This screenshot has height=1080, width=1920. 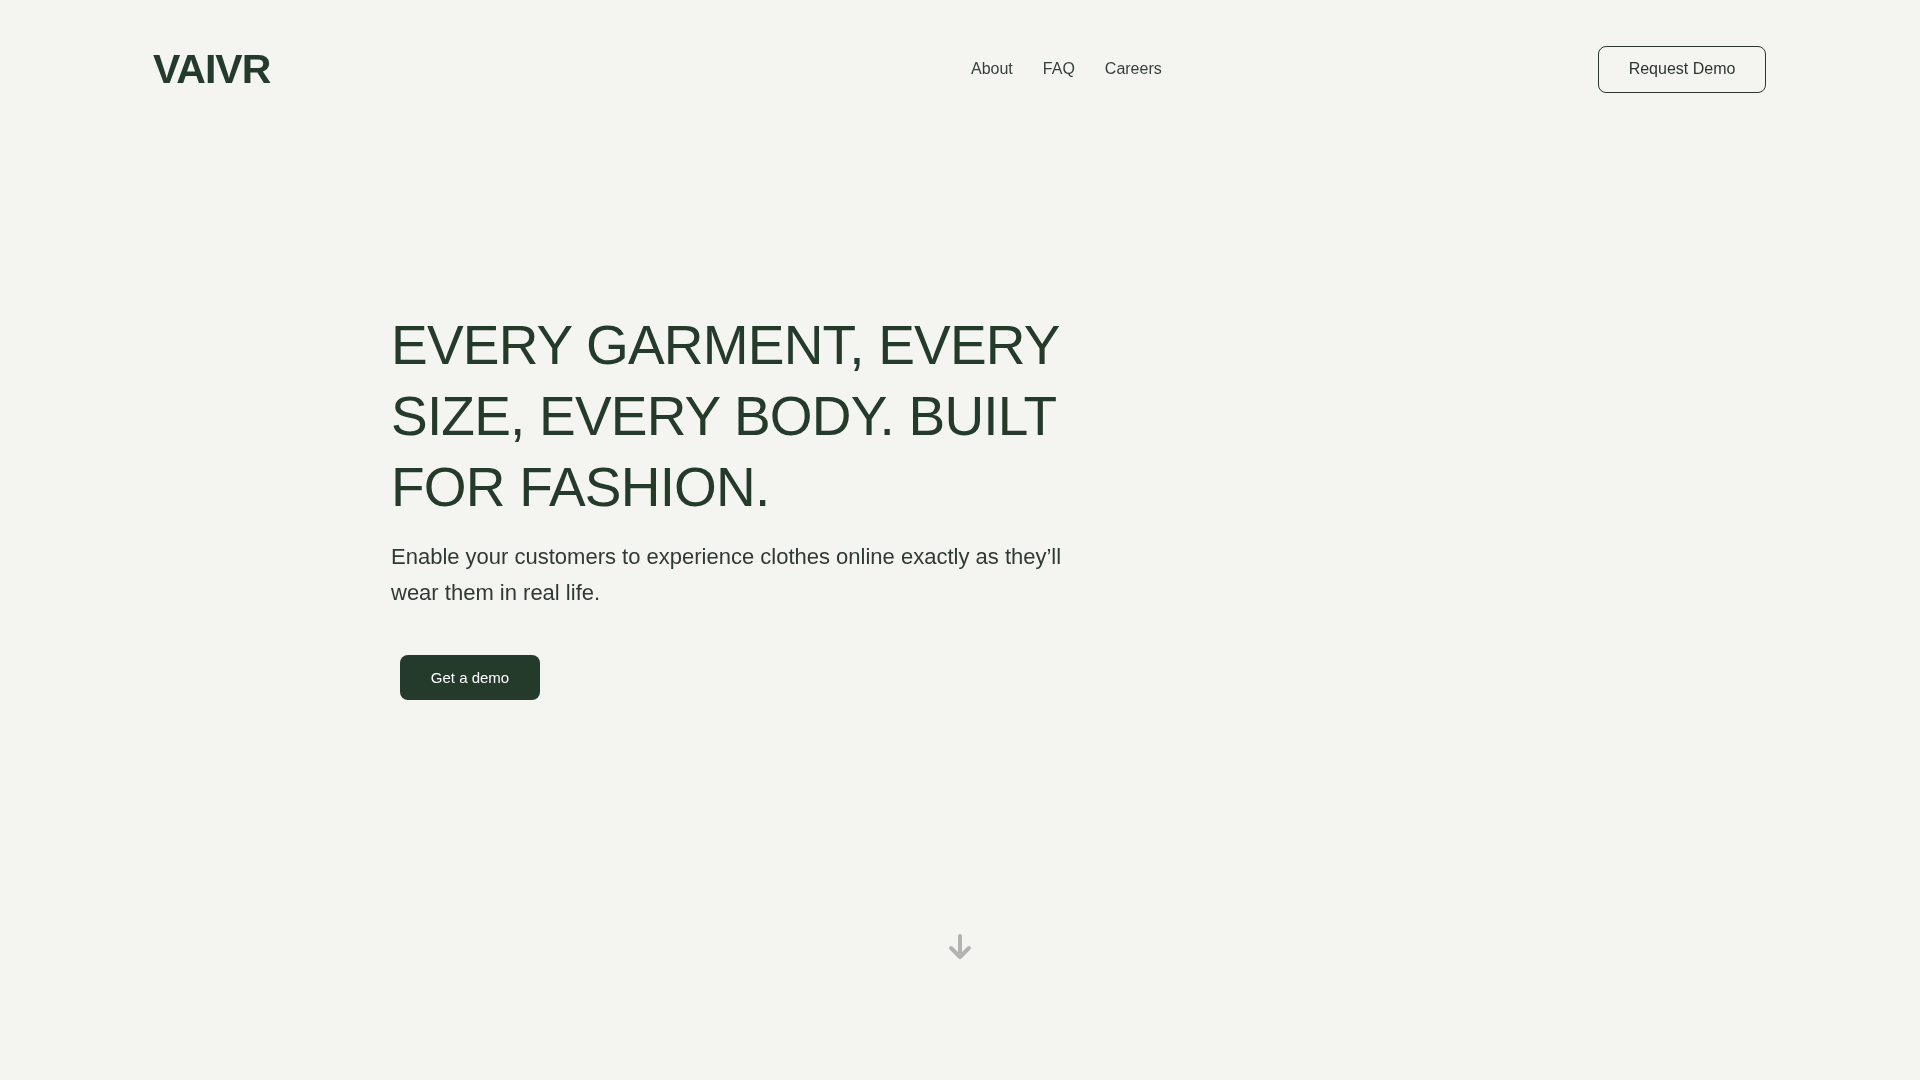 I want to click on nav-link: Careers, so click(x=1133, y=69).